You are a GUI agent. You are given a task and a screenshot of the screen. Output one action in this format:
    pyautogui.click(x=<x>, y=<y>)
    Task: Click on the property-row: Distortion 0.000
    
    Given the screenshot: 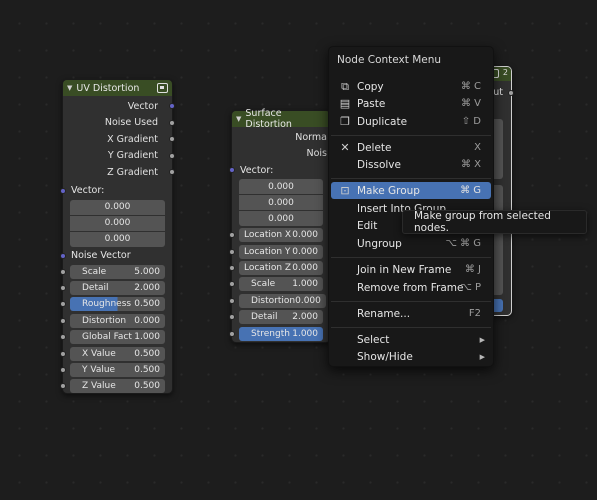 What is the action you would take?
    pyautogui.click(x=116, y=321)
    